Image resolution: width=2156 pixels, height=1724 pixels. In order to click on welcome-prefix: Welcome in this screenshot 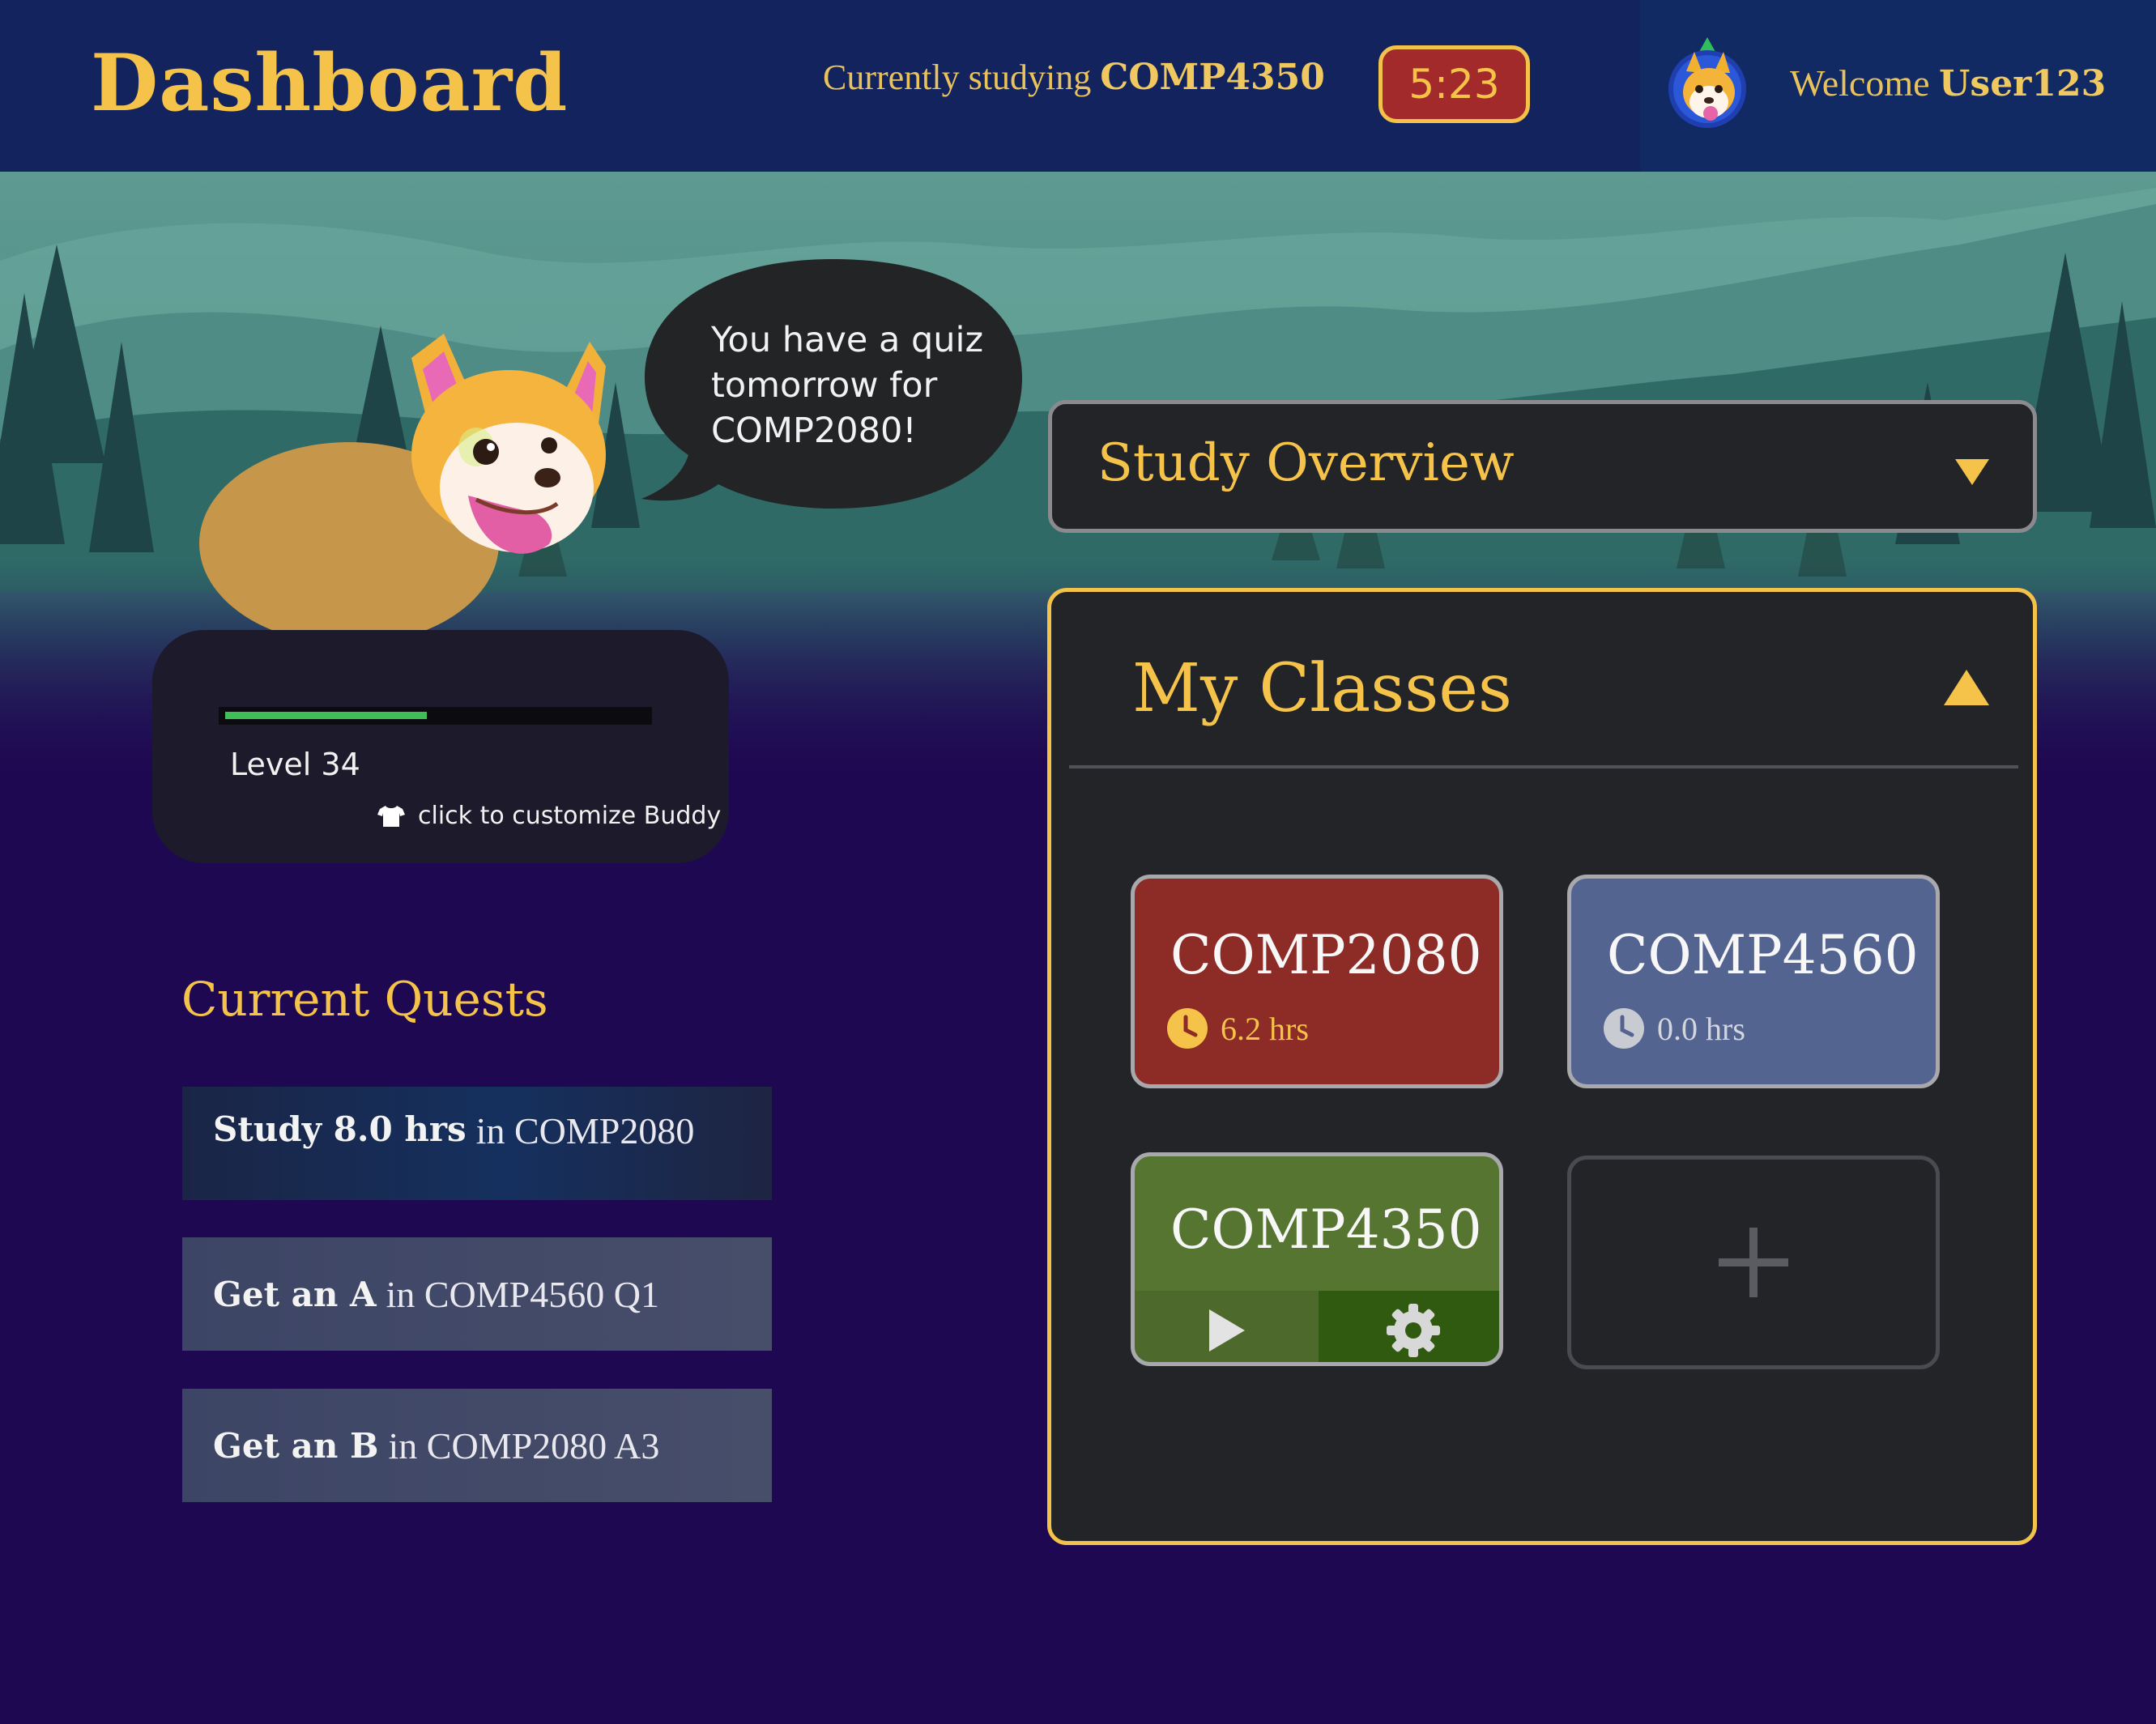, I will do `click(1860, 83)`.